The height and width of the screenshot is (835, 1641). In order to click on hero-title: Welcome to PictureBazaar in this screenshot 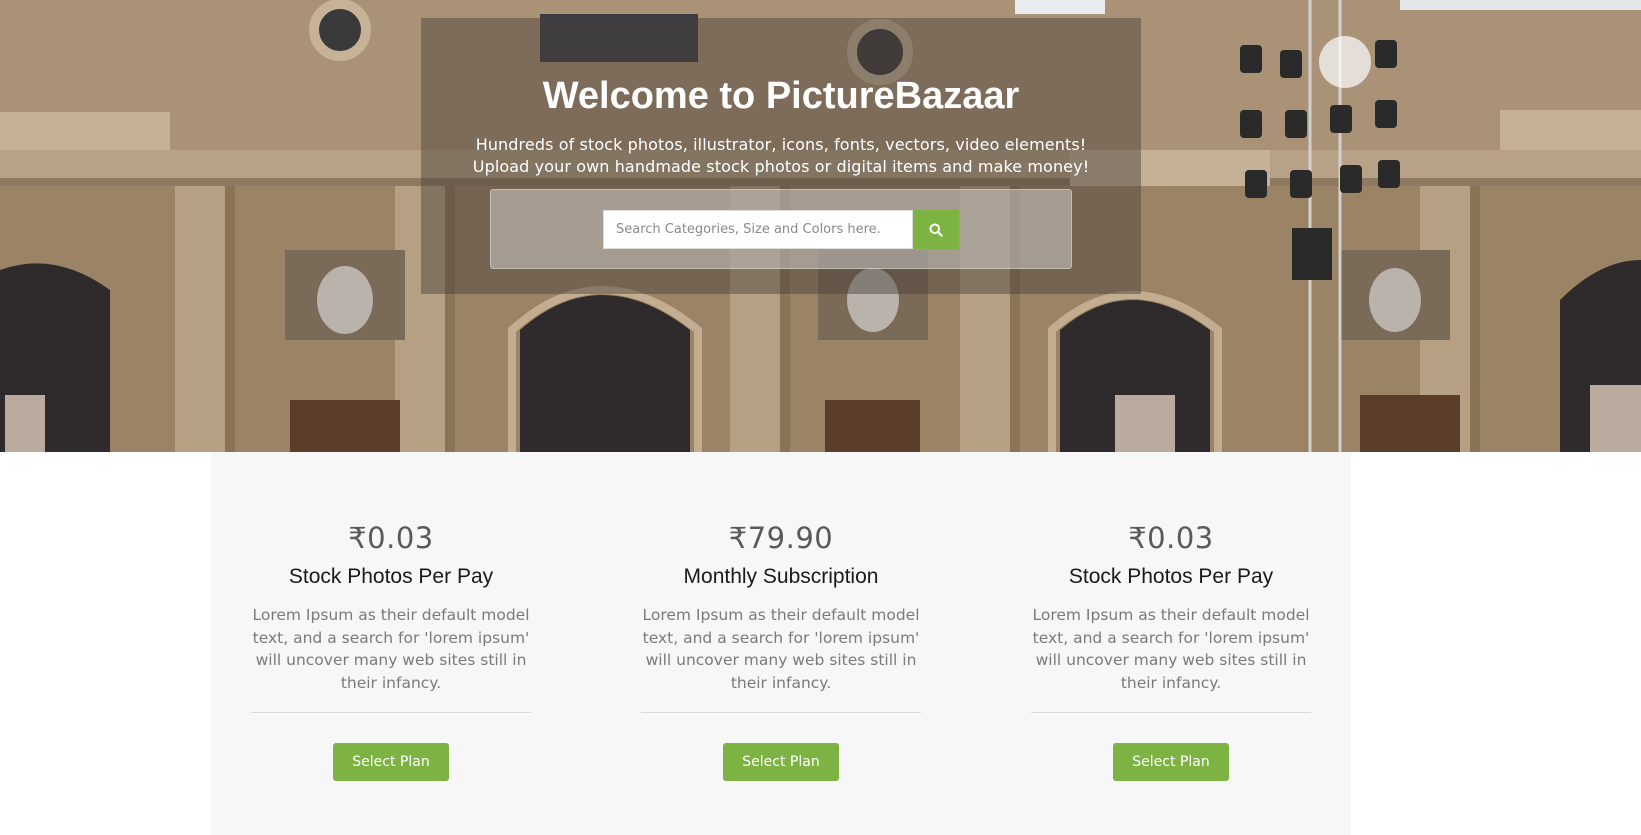, I will do `click(781, 96)`.